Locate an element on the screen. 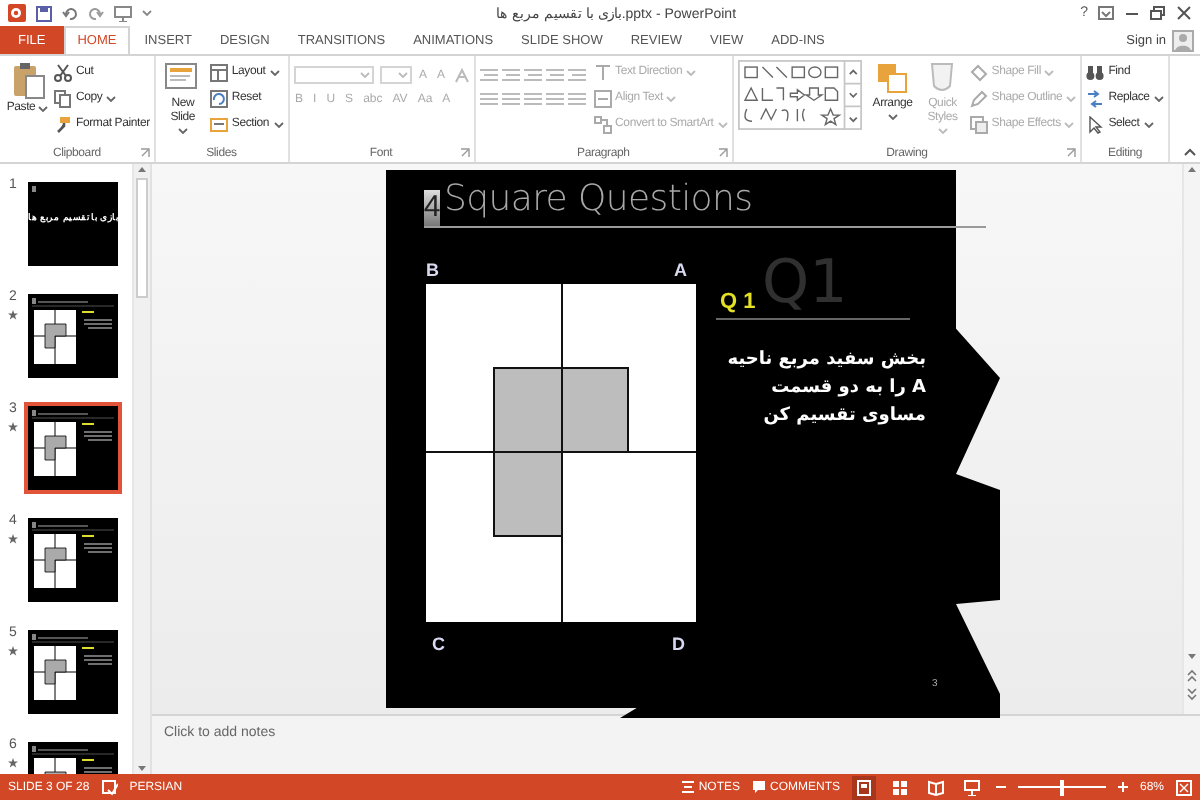  paint-bucket-icon is located at coordinates (978, 72).